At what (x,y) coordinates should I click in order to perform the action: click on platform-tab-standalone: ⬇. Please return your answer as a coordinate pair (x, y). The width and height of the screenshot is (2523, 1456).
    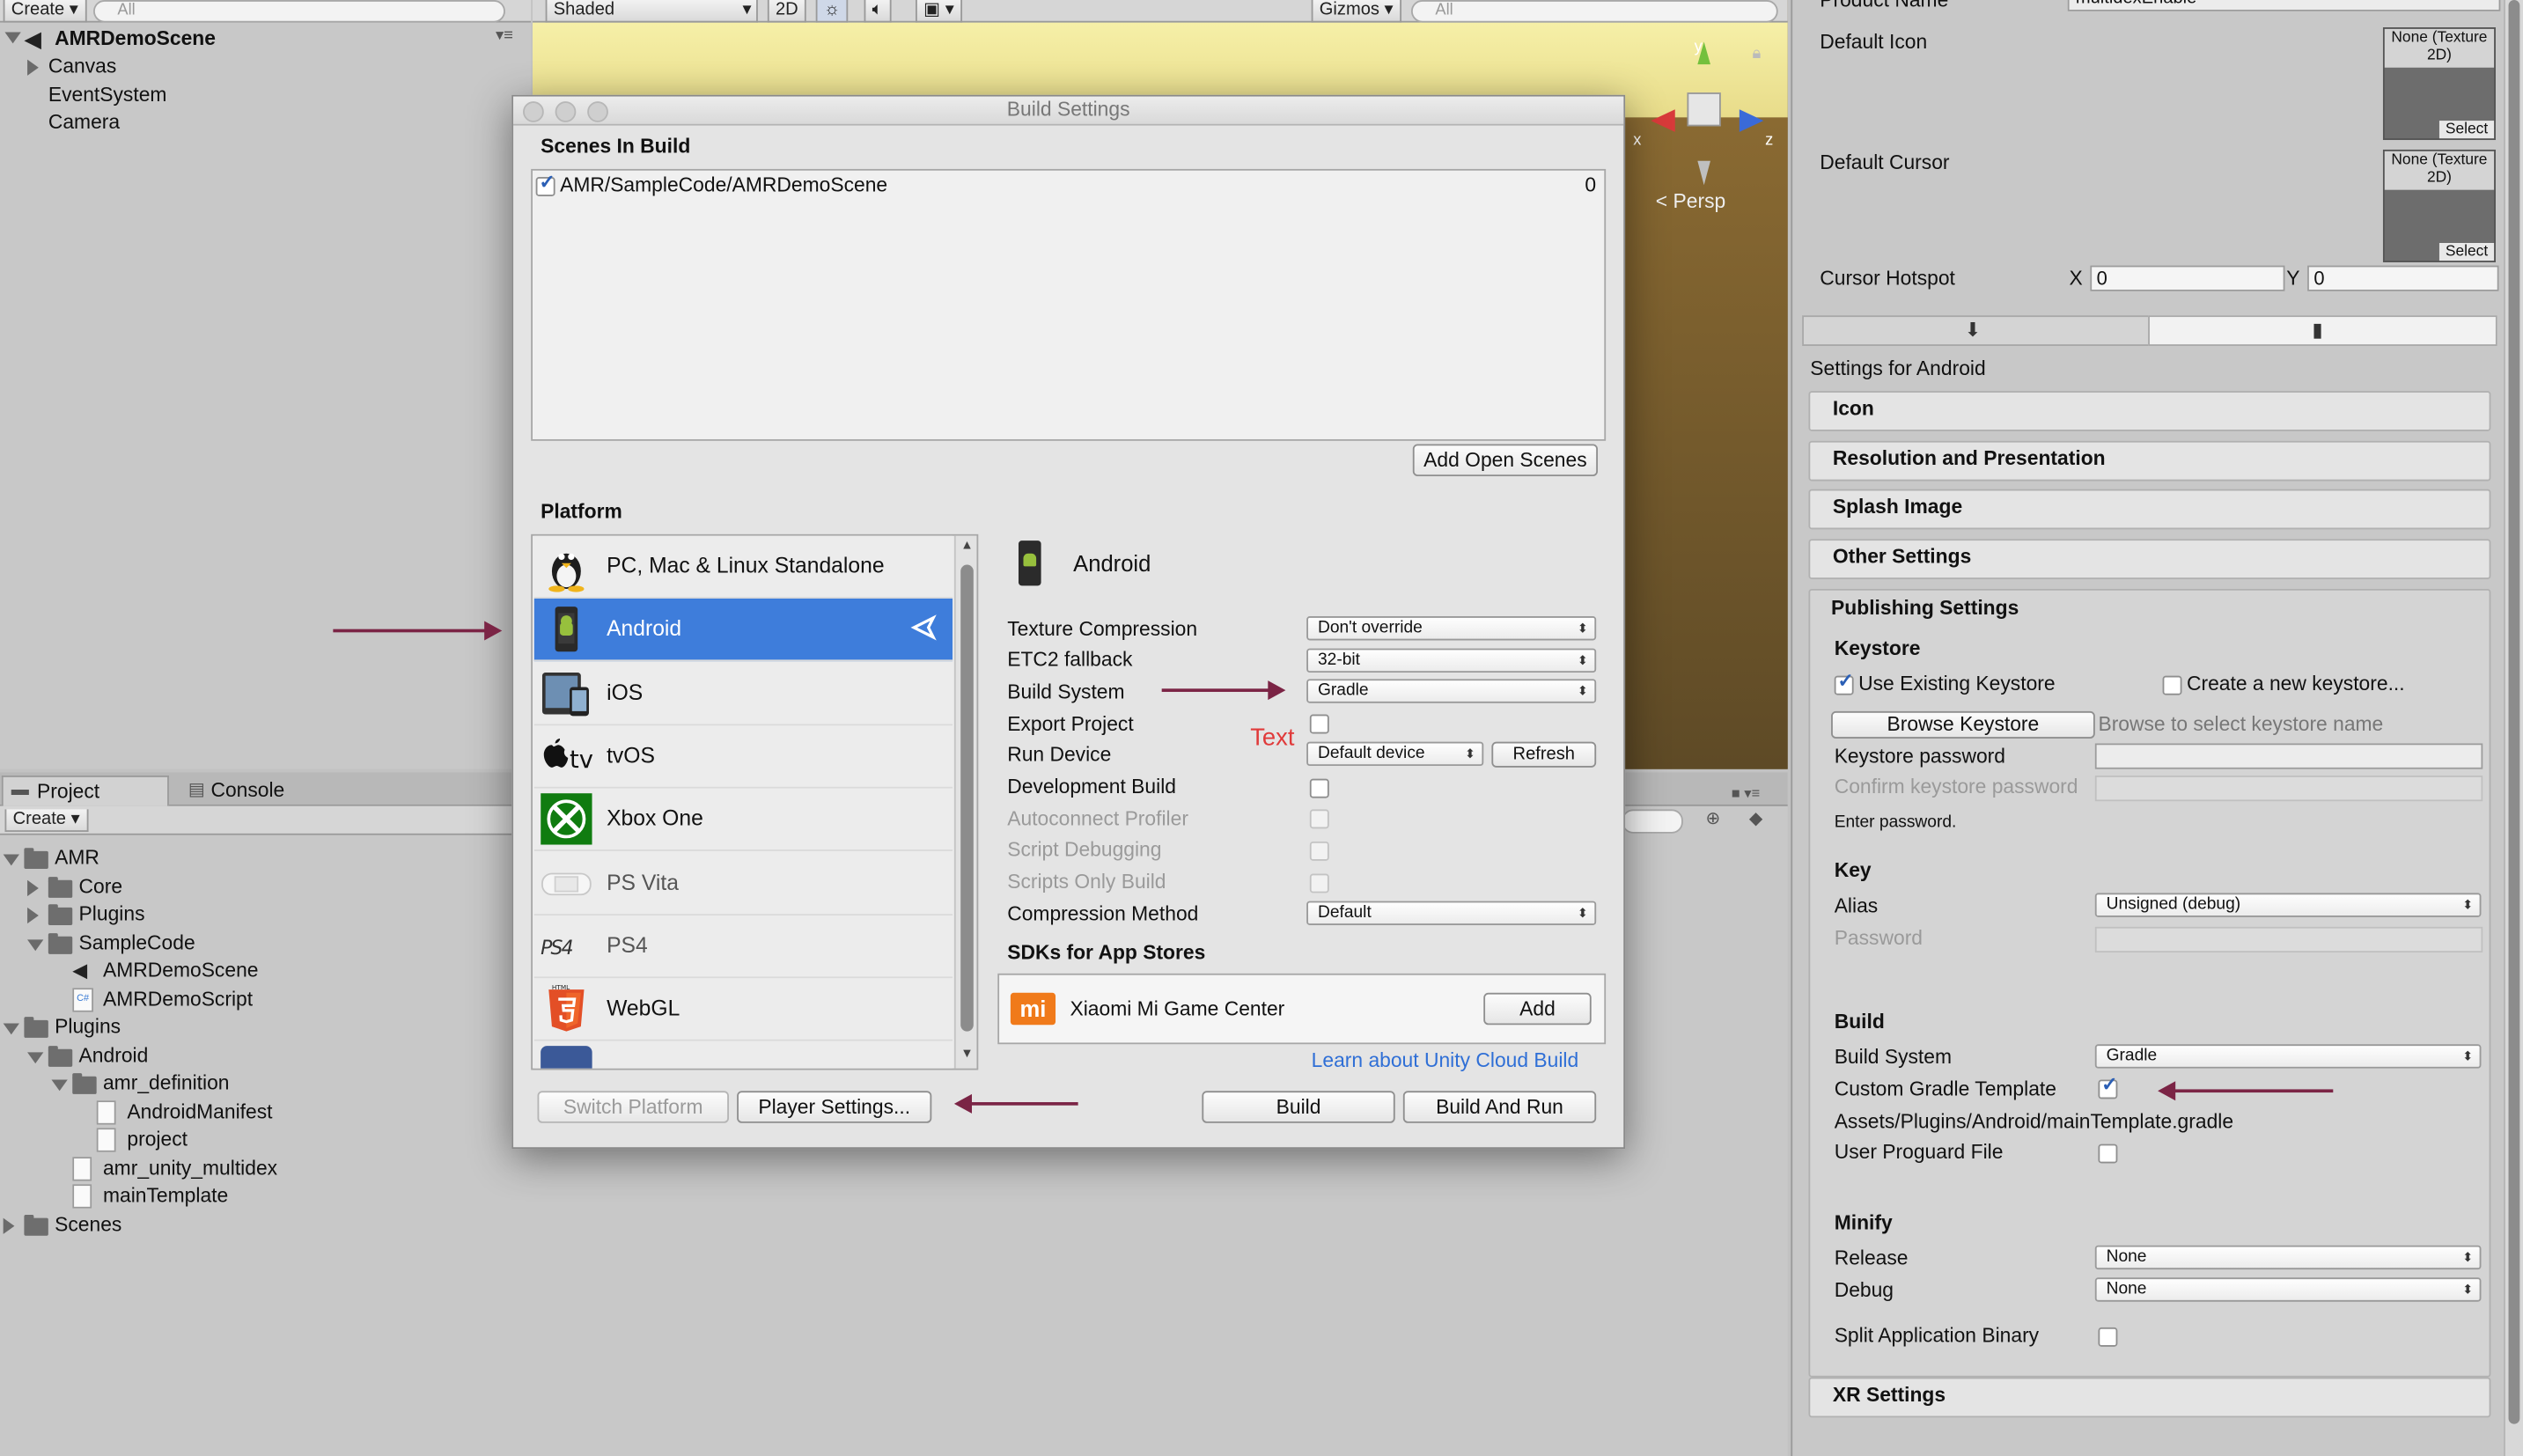
    Looking at the image, I should click on (1976, 331).